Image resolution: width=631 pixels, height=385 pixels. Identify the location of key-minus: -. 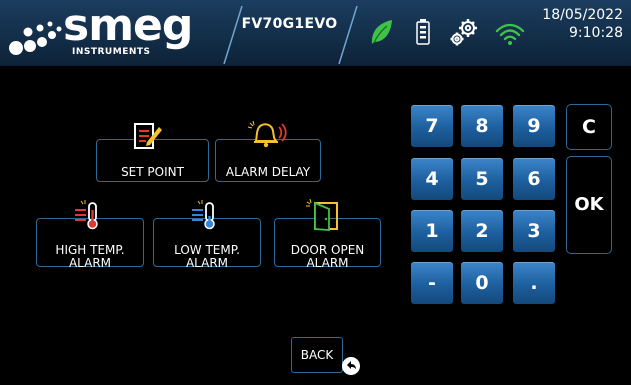
(432, 283).